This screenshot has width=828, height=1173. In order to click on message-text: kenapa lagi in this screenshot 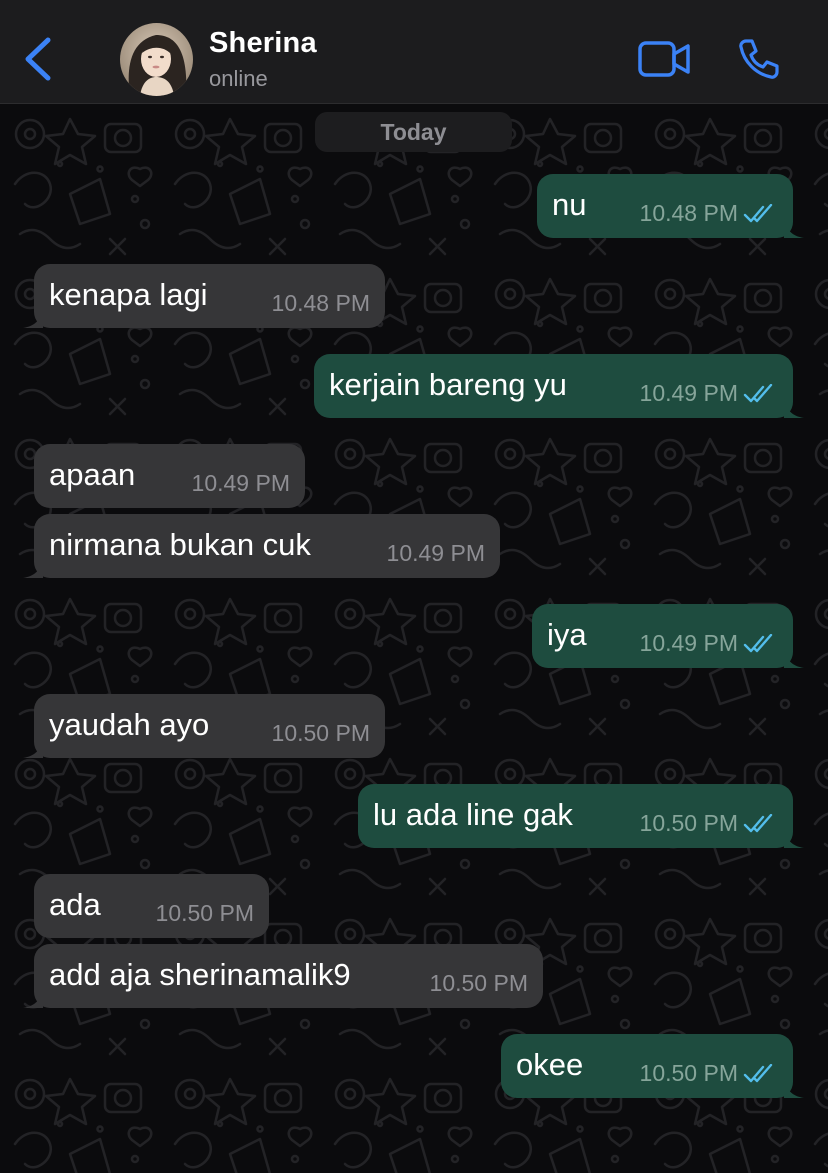, I will do `click(128, 294)`.